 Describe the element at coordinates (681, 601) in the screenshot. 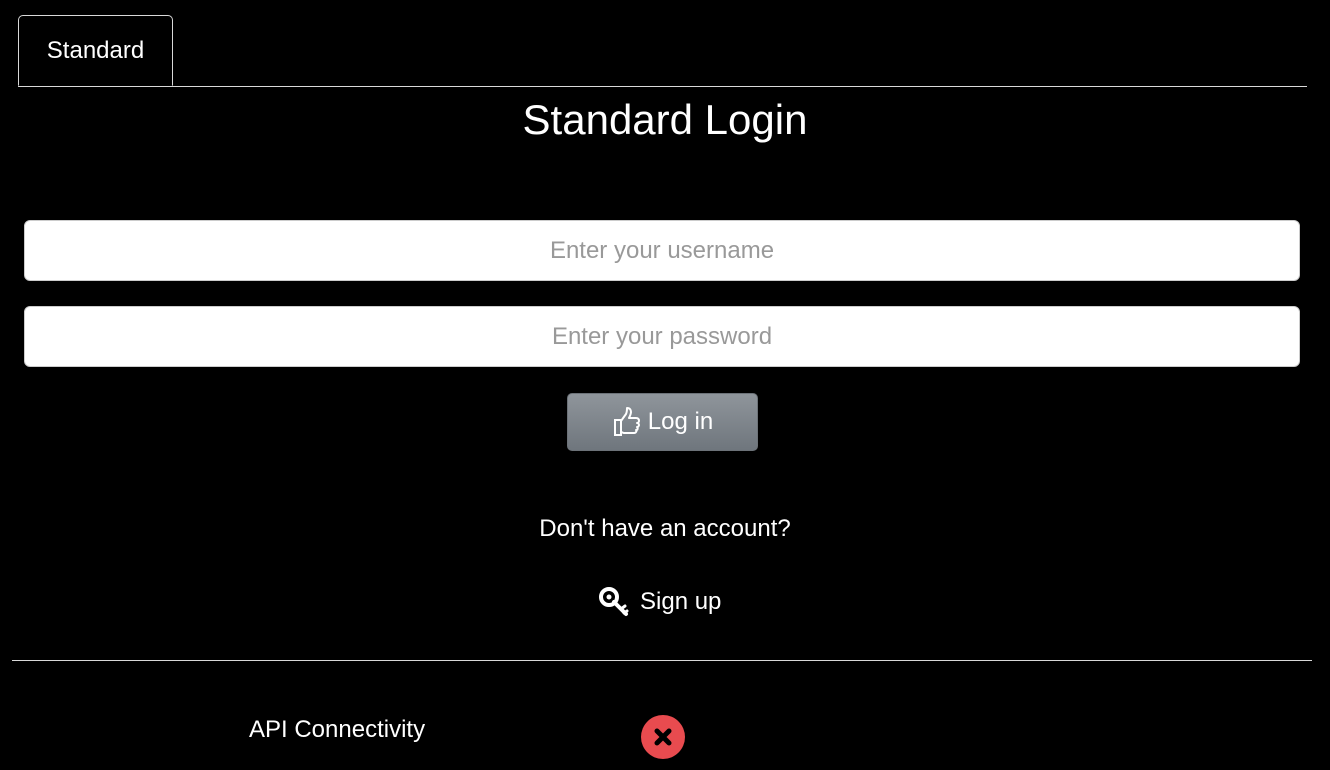

I see `signup-link-label: Sign up` at that location.